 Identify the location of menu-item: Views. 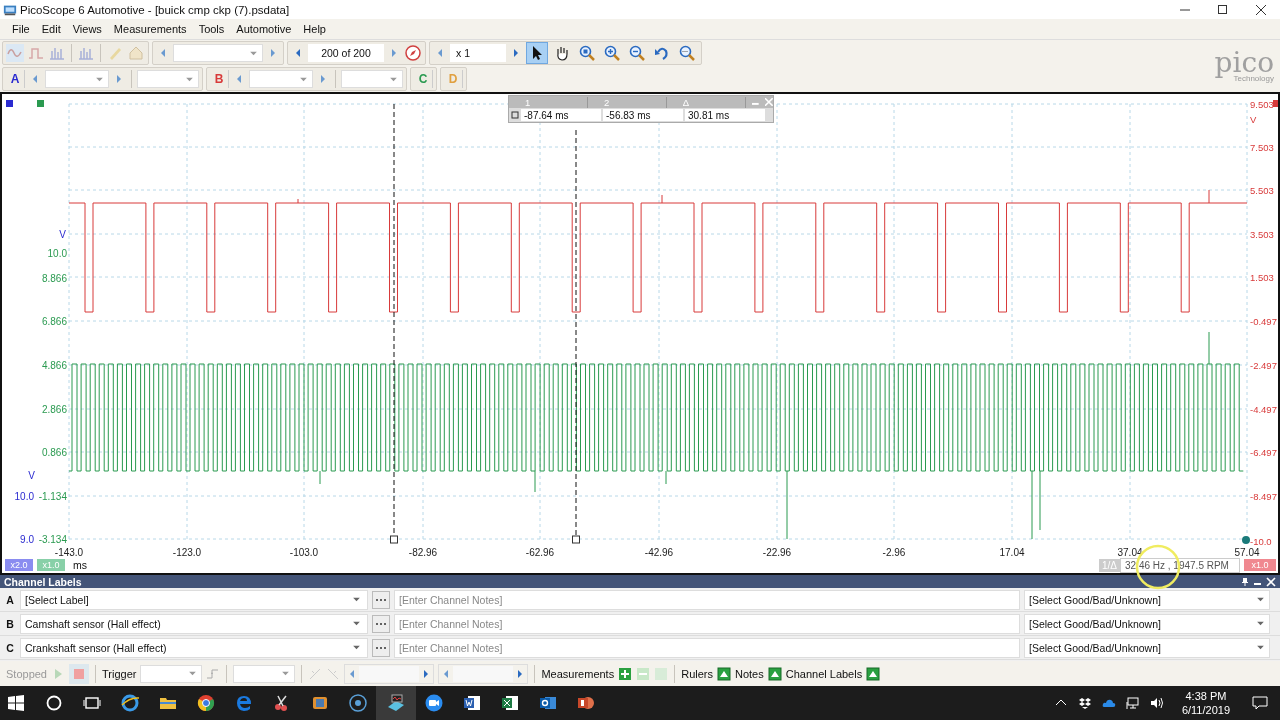
(87, 29).